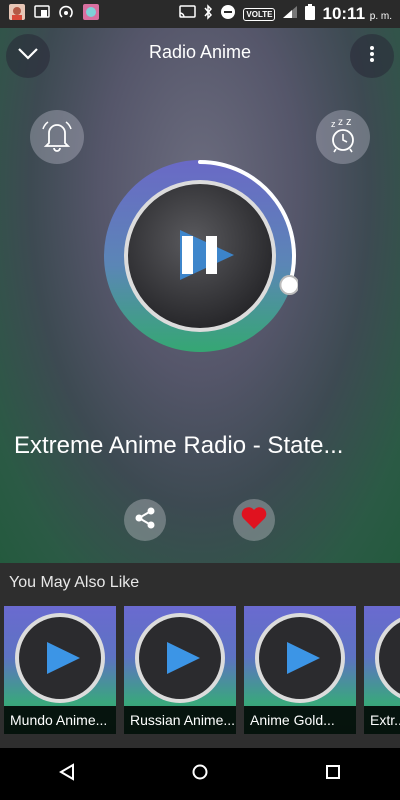  I want to click on home-icon, so click(200, 774).